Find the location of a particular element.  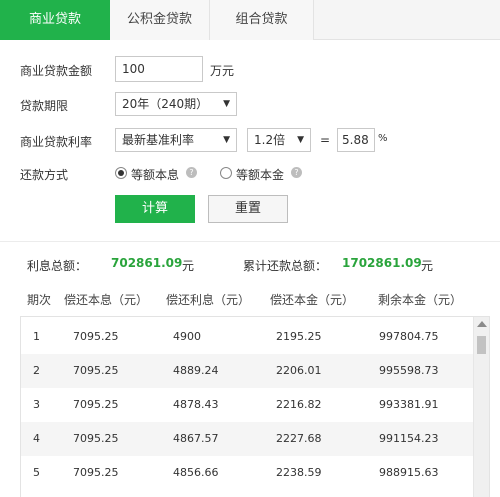

interest-total-value: 702861.09 is located at coordinates (147, 263).